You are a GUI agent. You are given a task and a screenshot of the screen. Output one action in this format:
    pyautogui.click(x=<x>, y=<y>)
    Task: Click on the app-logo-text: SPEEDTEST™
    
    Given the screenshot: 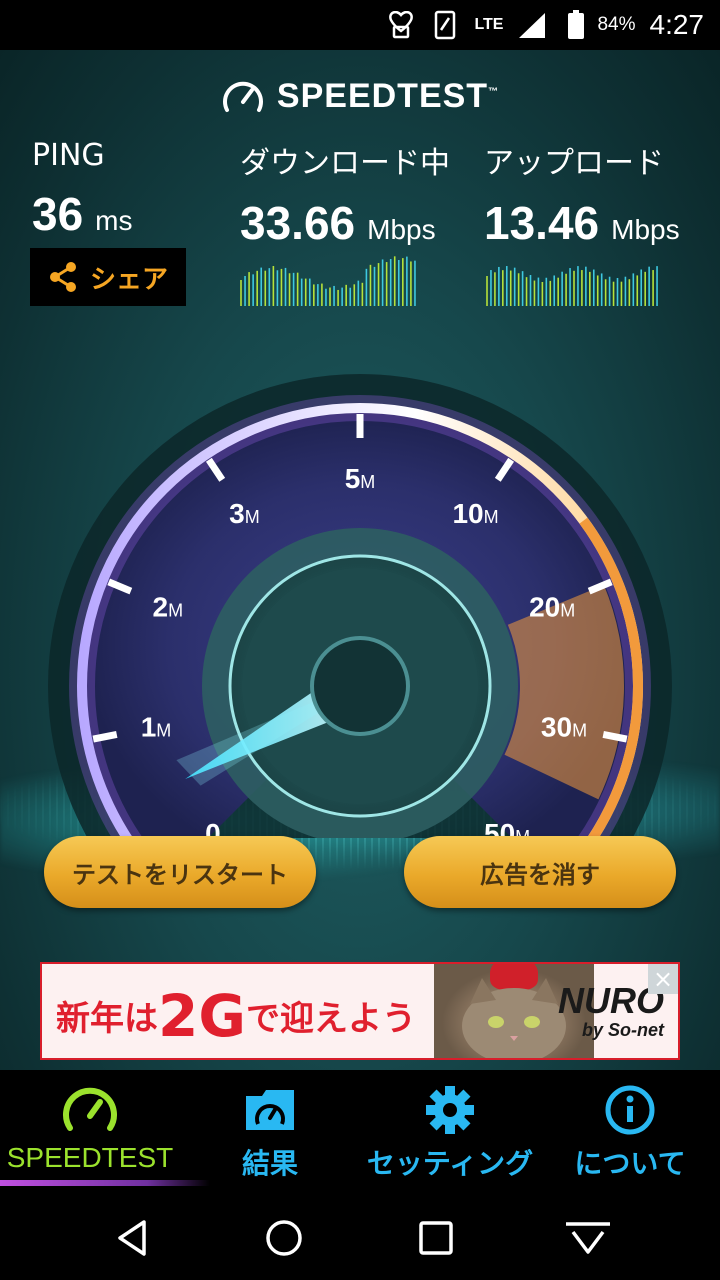 What is the action you would take?
    pyautogui.click(x=388, y=95)
    